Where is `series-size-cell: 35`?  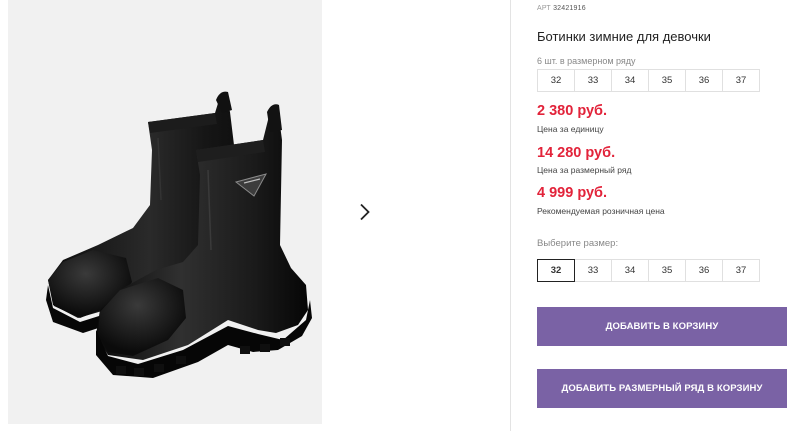 series-size-cell: 35 is located at coordinates (667, 80).